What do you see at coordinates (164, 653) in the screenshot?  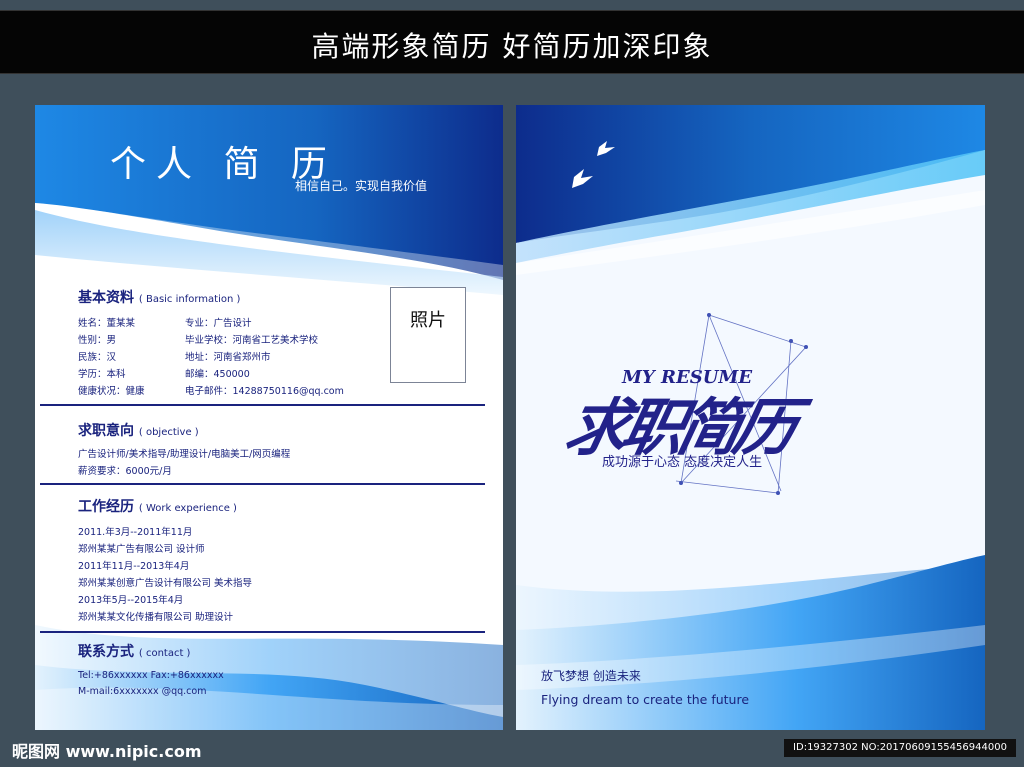 I see `contact-heading-en: ( contact )` at bounding box center [164, 653].